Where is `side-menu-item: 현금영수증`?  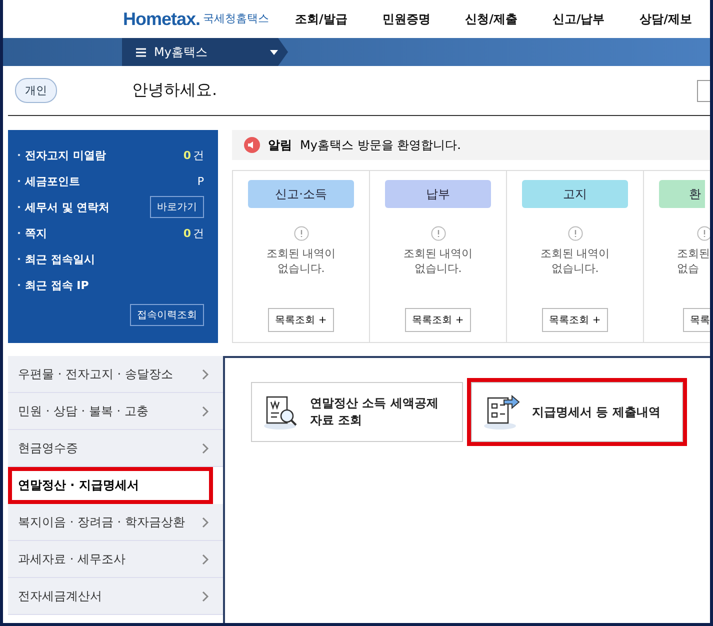
side-menu-item: 현금영수증 is located at coordinates (115, 448).